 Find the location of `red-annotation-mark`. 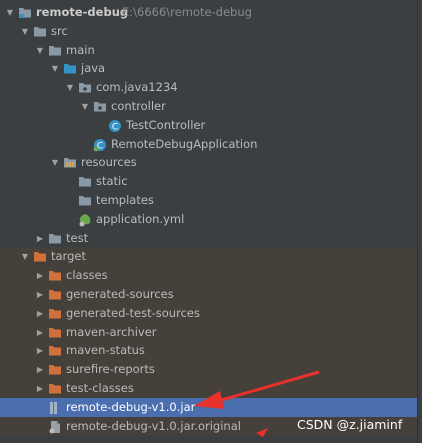

red-annotation-mark is located at coordinates (262, 432).